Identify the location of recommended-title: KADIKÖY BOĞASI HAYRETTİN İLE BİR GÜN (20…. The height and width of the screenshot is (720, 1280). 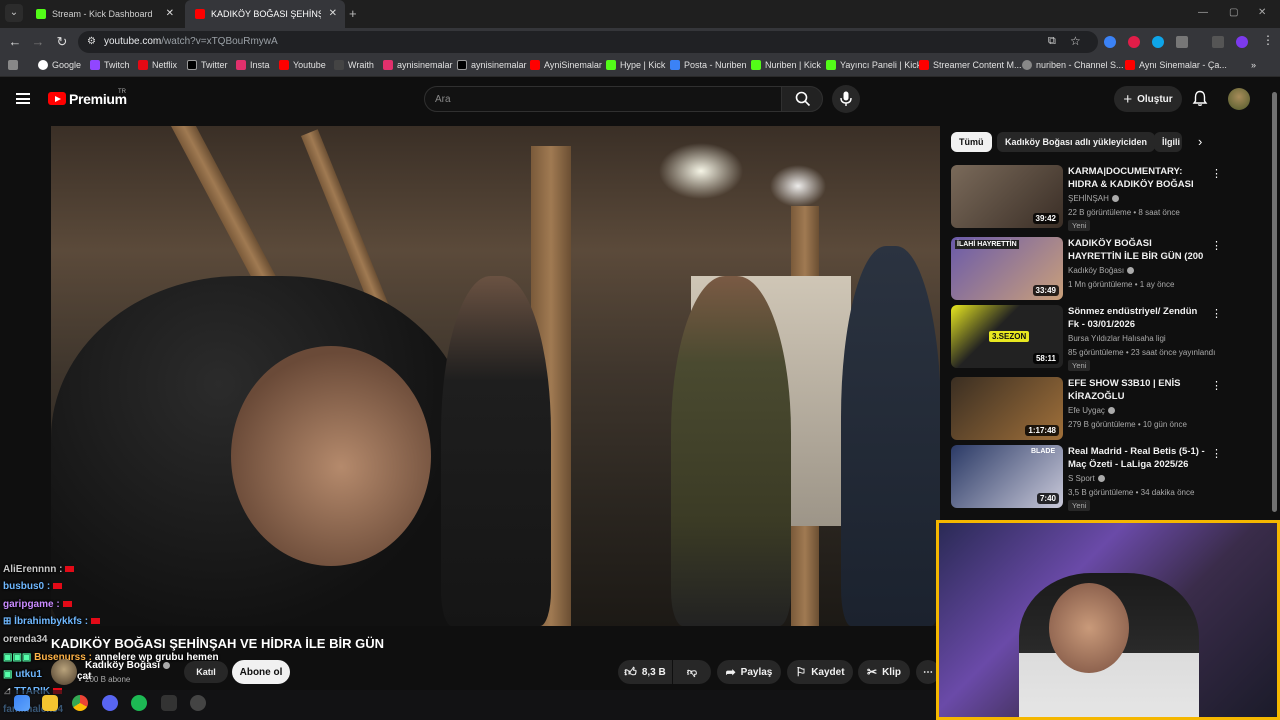
(1137, 250).